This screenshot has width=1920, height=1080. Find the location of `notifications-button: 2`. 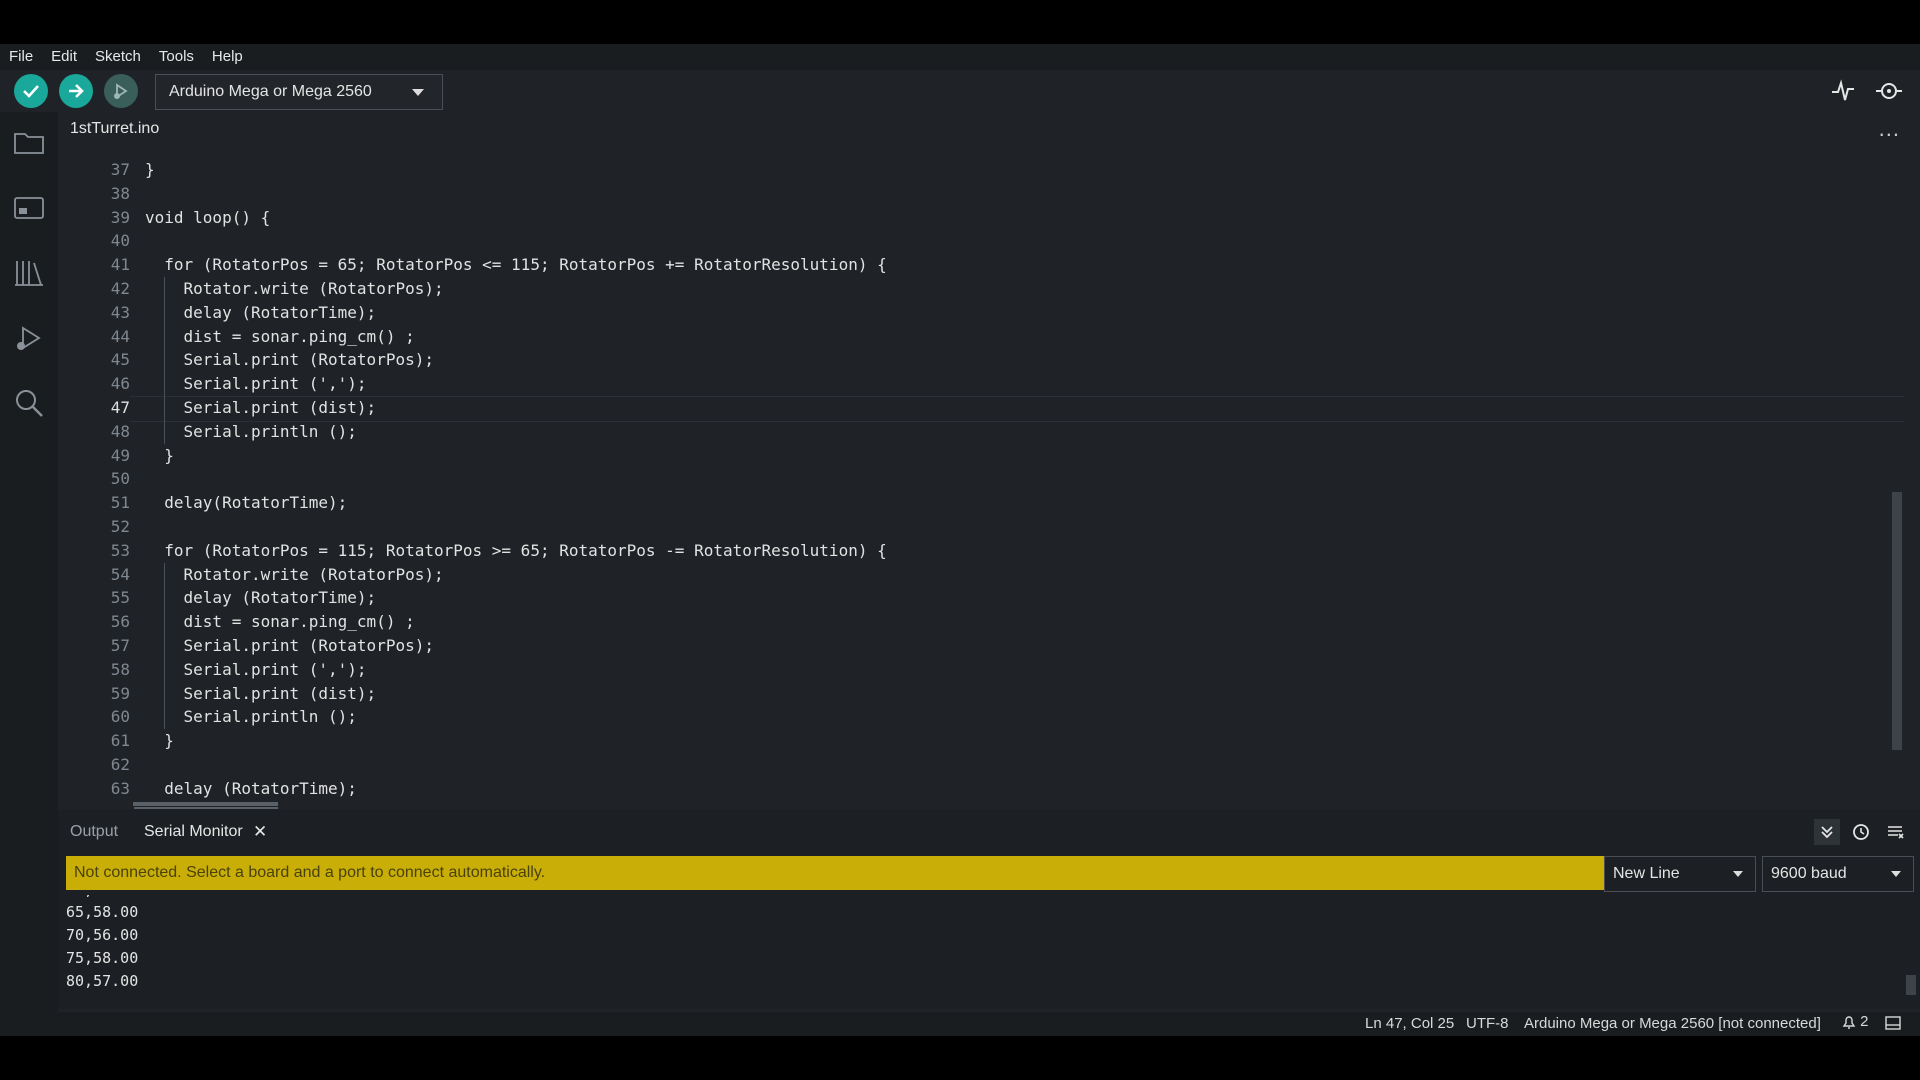

notifications-button: 2 is located at coordinates (1855, 1021).